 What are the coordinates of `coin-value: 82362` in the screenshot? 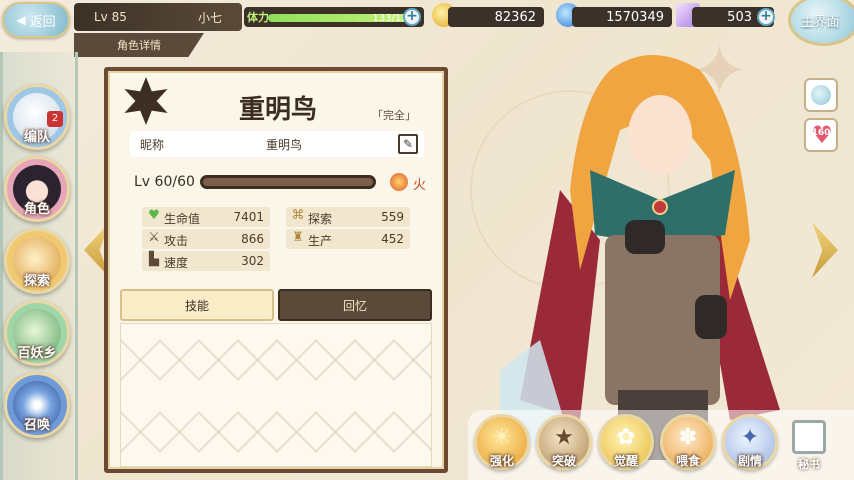 It's located at (515, 17).